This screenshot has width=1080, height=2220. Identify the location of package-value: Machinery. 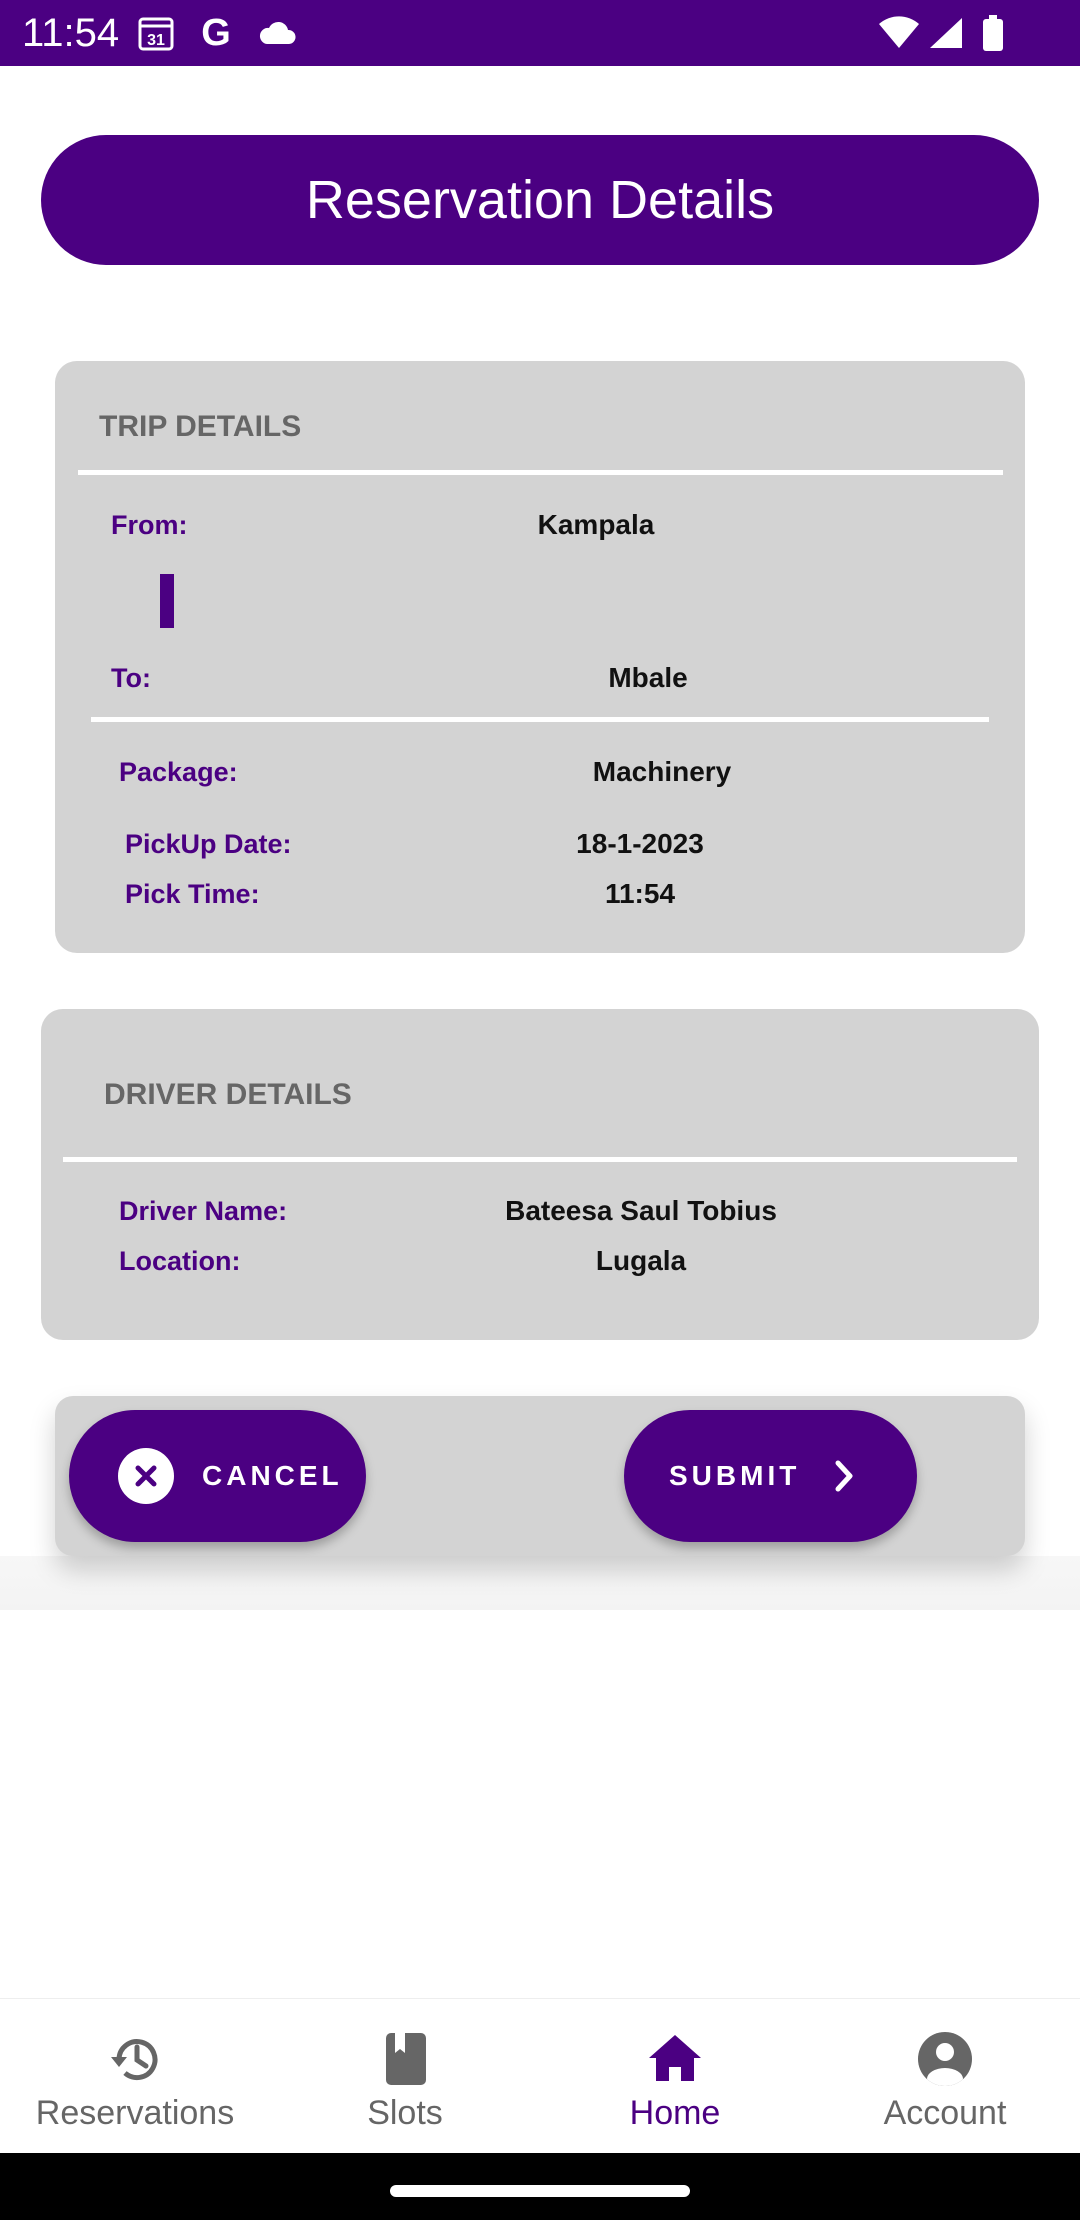
(662, 771).